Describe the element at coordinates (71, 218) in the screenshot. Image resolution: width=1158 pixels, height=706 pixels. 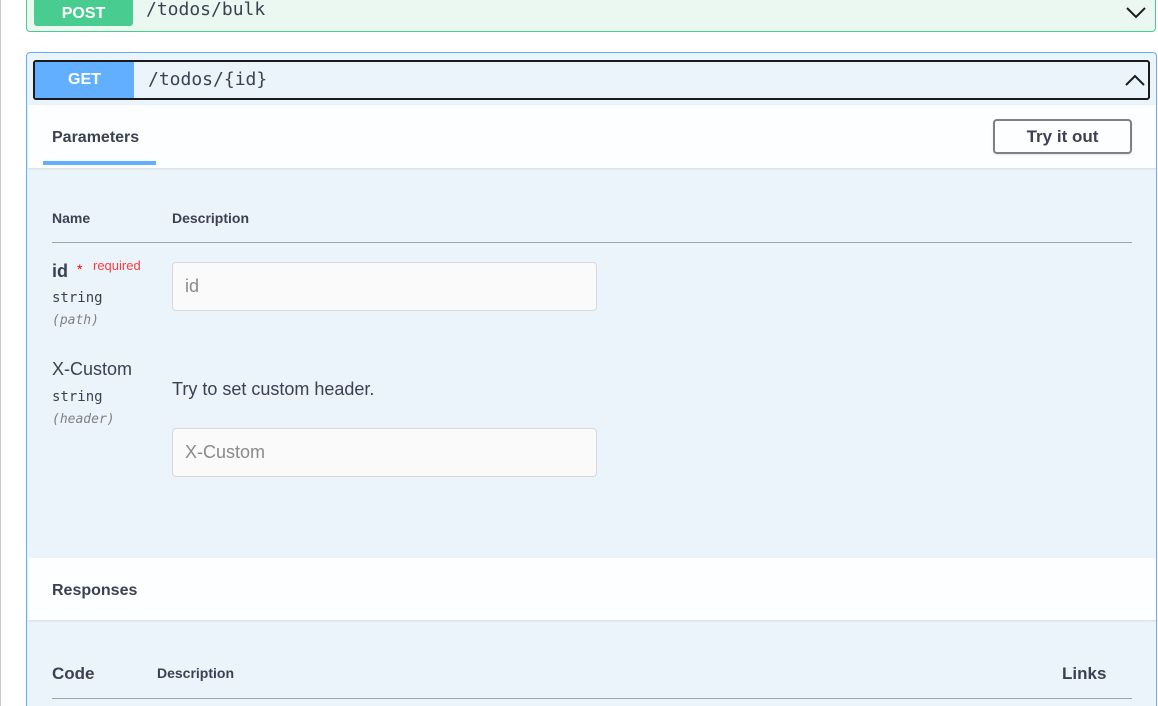
I see `column-header-name: Name` at that location.